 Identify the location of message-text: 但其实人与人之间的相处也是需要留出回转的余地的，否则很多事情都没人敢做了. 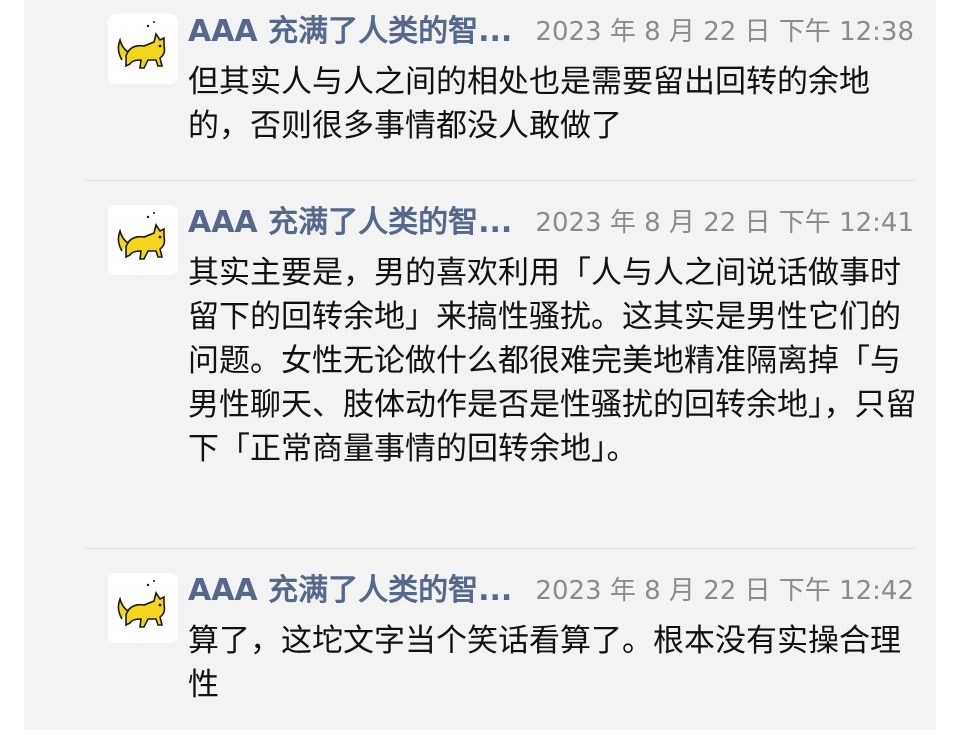
(529, 104).